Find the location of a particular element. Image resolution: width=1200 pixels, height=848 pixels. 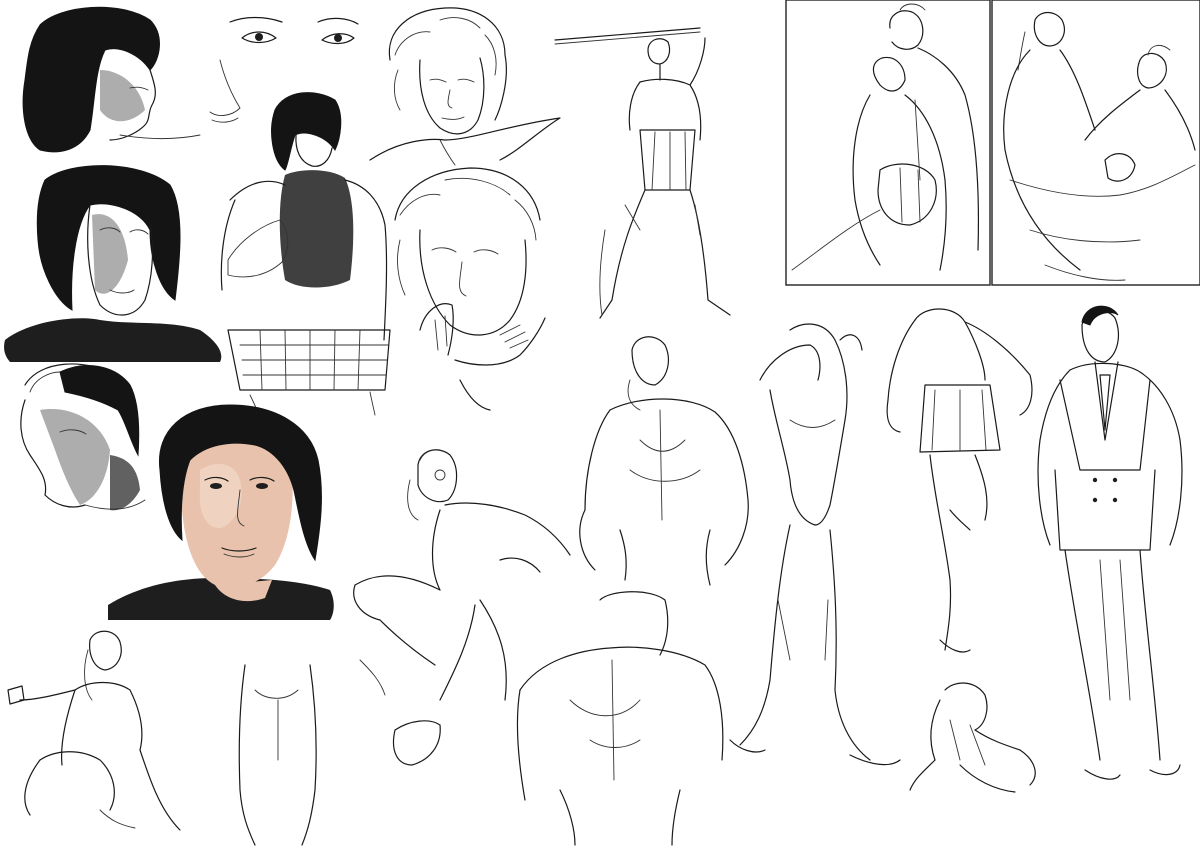

stretching-figure is located at coordinates (815, 544).